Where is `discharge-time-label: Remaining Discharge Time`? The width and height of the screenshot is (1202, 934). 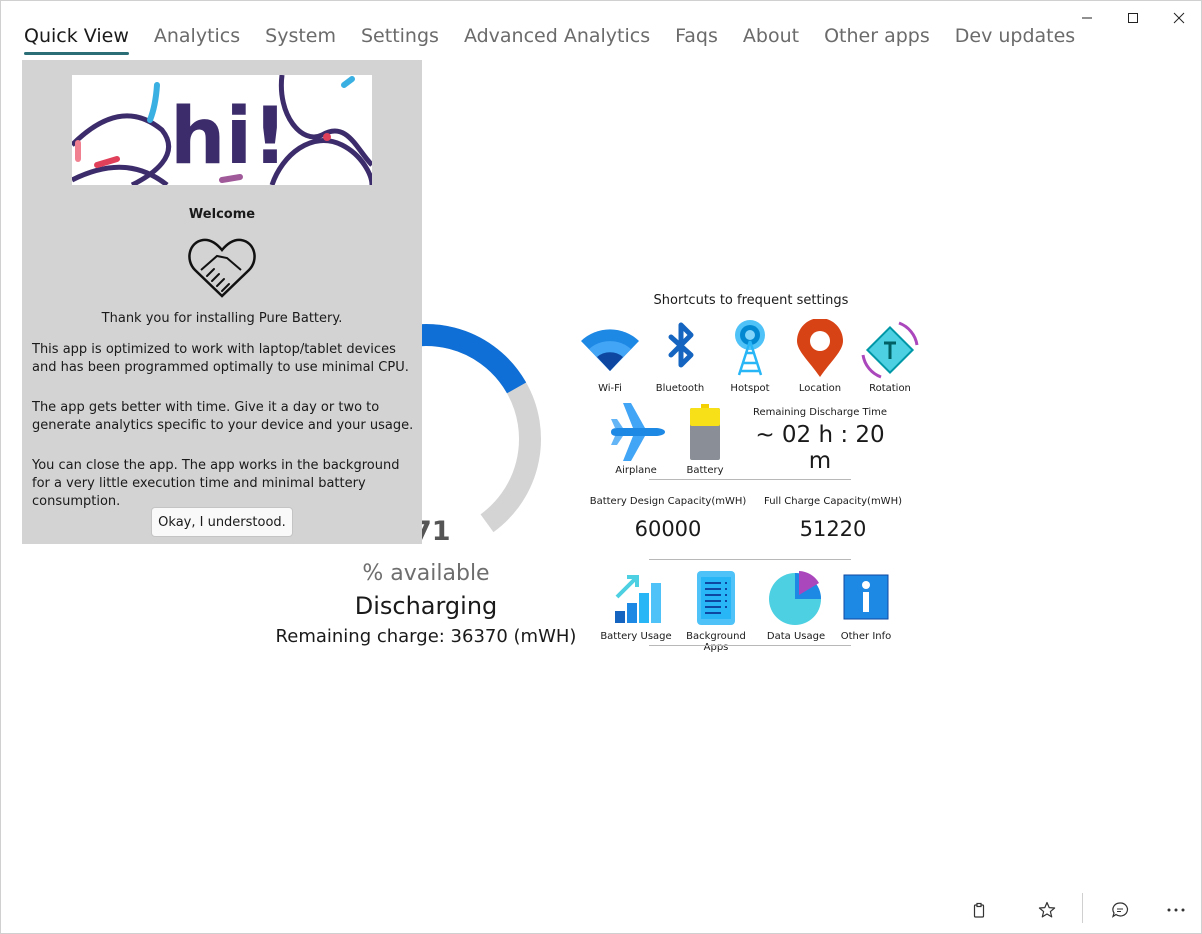
discharge-time-label: Remaining Discharge Time is located at coordinates (820, 412).